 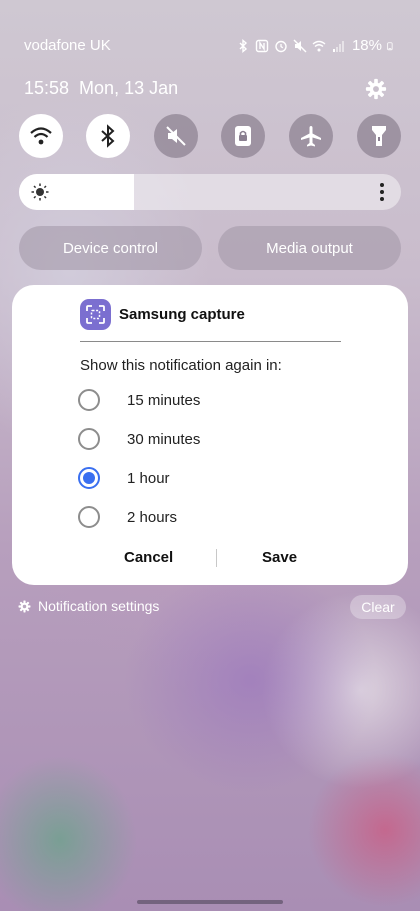 I want to click on notification-settings-link: Notification settings, so click(x=88, y=606).